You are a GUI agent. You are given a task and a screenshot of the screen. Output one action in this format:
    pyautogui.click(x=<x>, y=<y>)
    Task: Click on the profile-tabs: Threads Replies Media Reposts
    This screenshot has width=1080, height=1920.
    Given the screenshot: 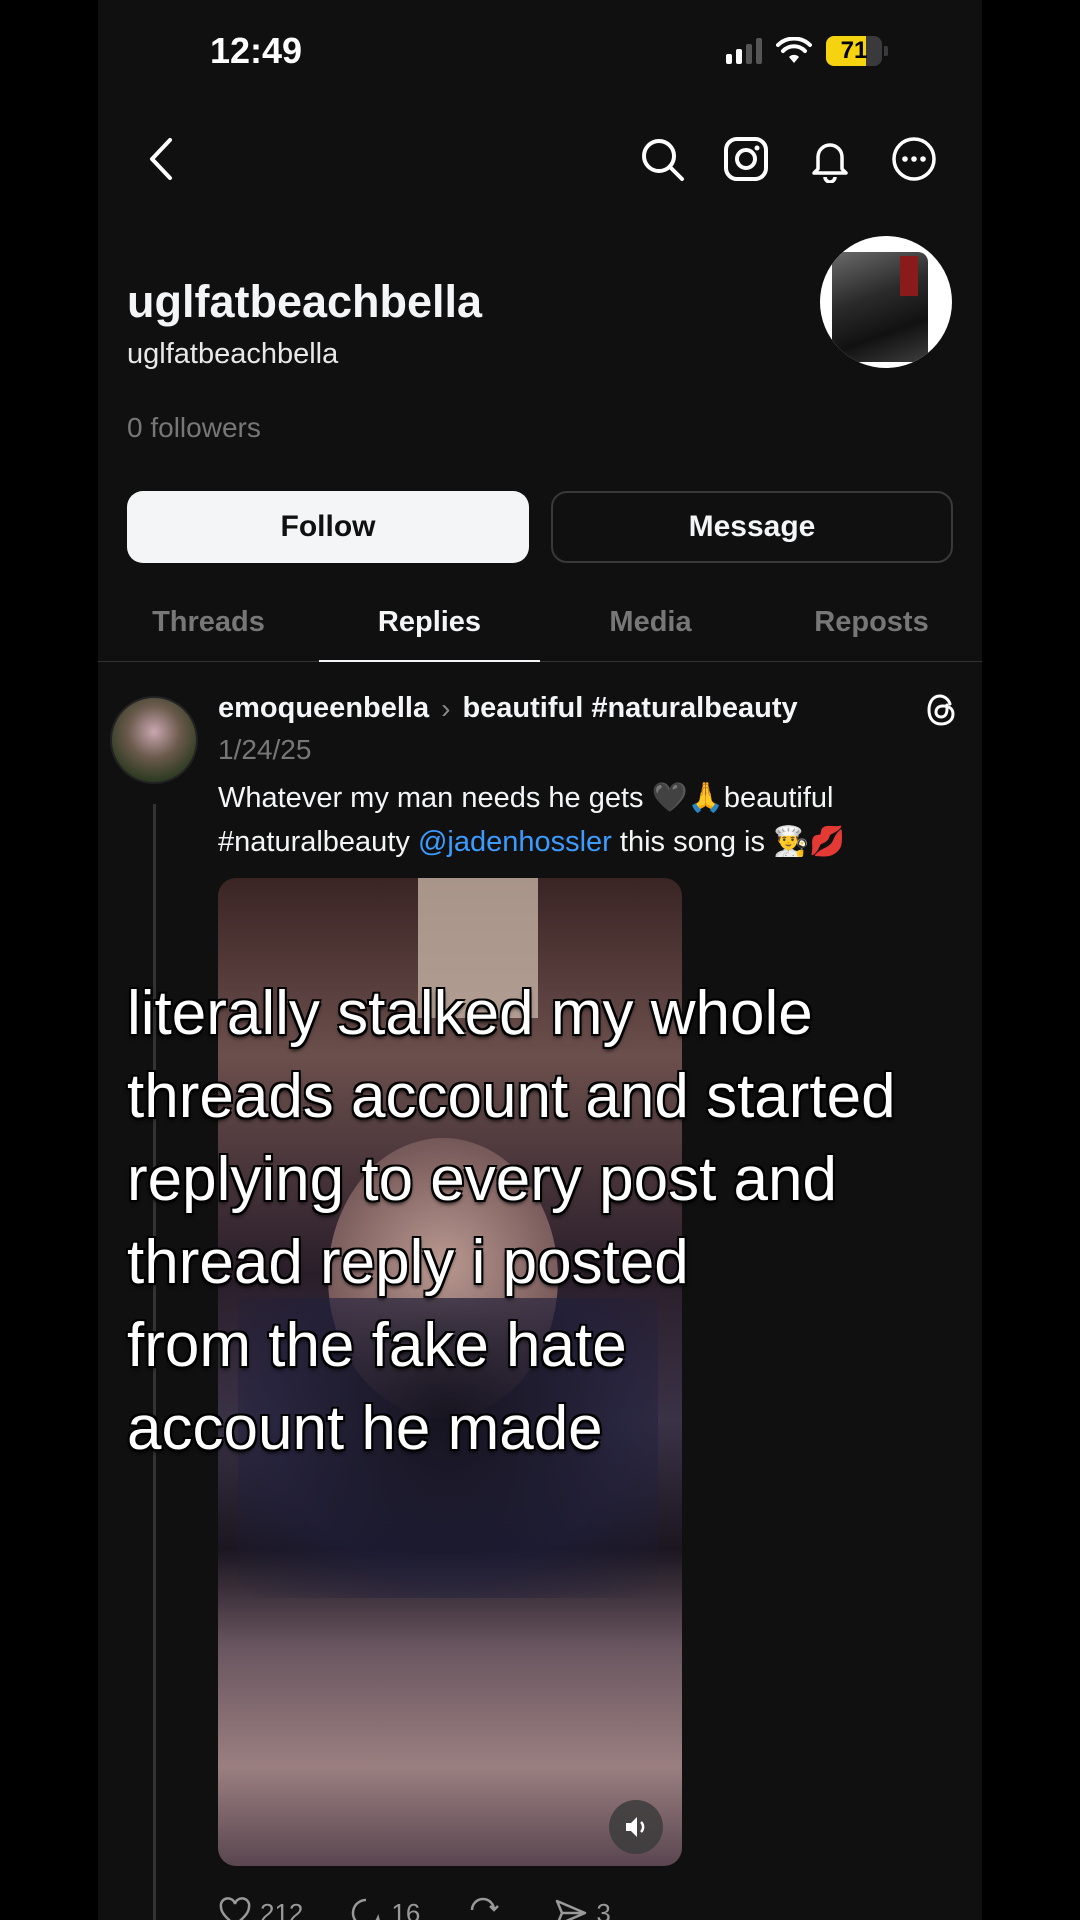 What is the action you would take?
    pyautogui.click(x=540, y=631)
    